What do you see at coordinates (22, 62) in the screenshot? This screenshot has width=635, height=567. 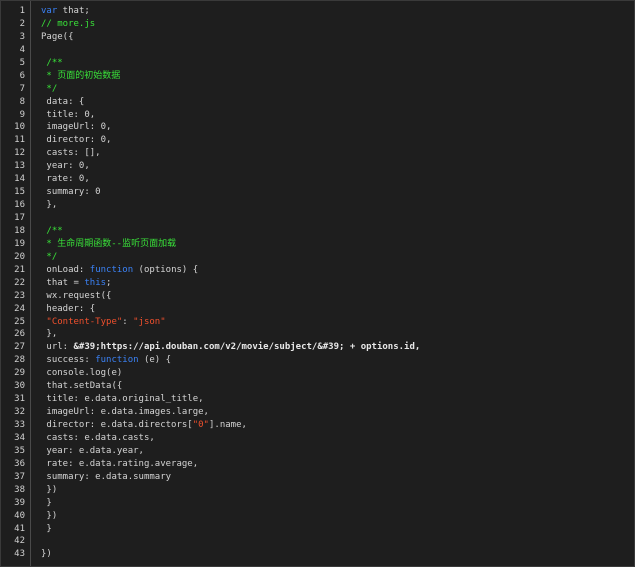 I see `line-number: 5` at bounding box center [22, 62].